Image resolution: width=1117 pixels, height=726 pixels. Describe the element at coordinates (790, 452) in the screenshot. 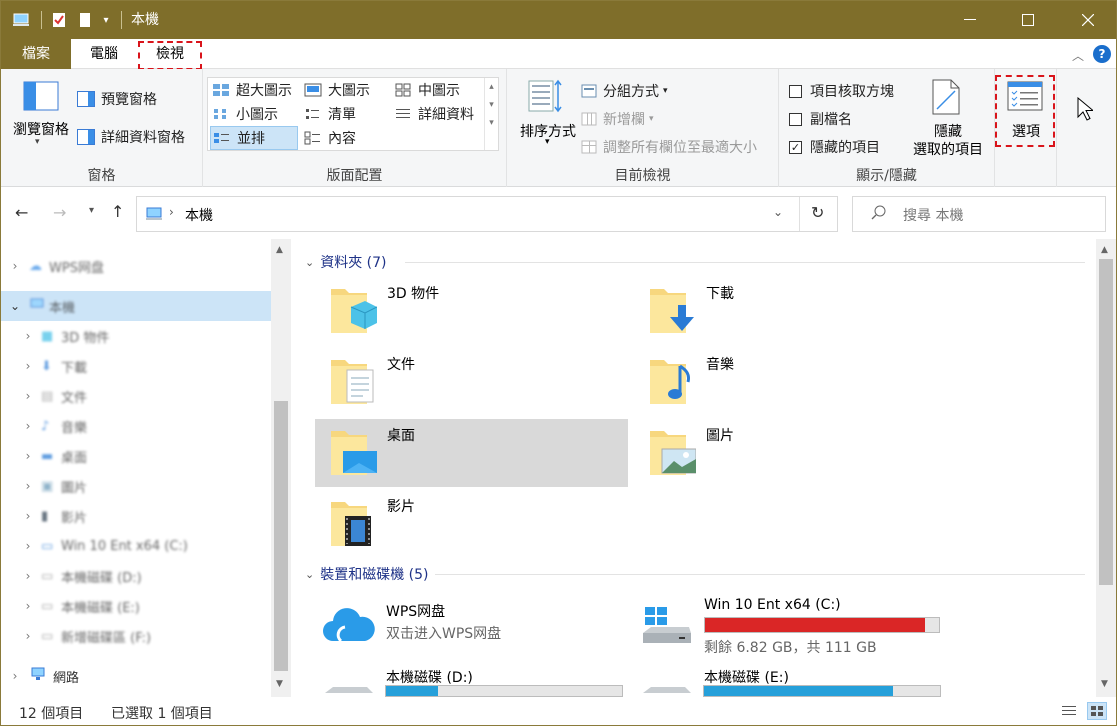

I see `folder-pictures: 圖片` at that location.